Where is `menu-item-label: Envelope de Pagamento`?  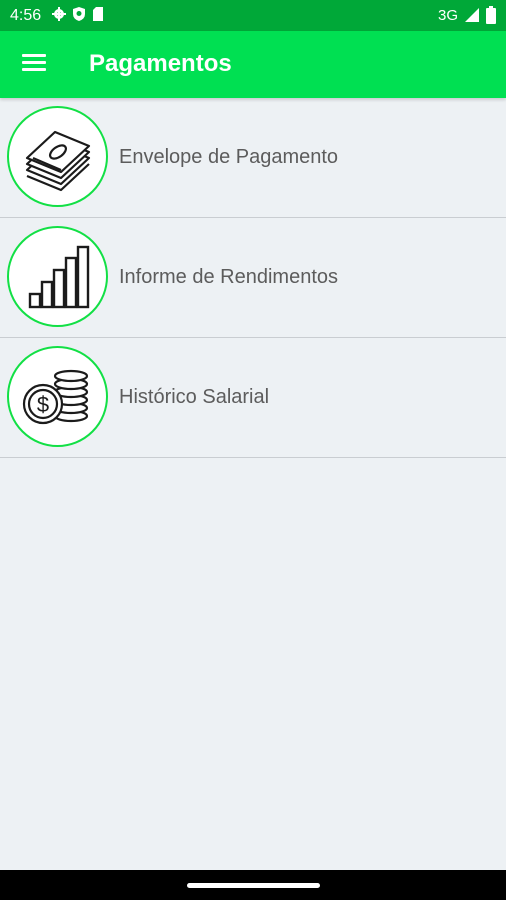
menu-item-label: Envelope de Pagamento is located at coordinates (229, 157).